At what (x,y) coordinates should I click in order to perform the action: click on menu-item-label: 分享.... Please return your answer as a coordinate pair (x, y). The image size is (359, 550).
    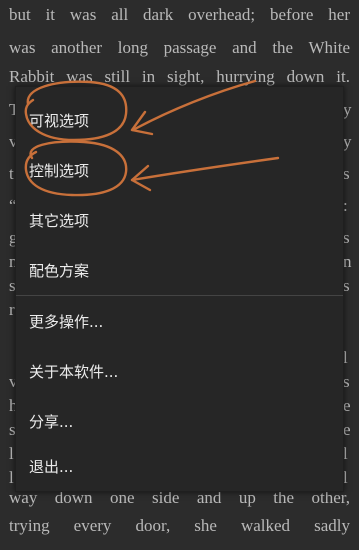
    Looking at the image, I should click on (51, 421).